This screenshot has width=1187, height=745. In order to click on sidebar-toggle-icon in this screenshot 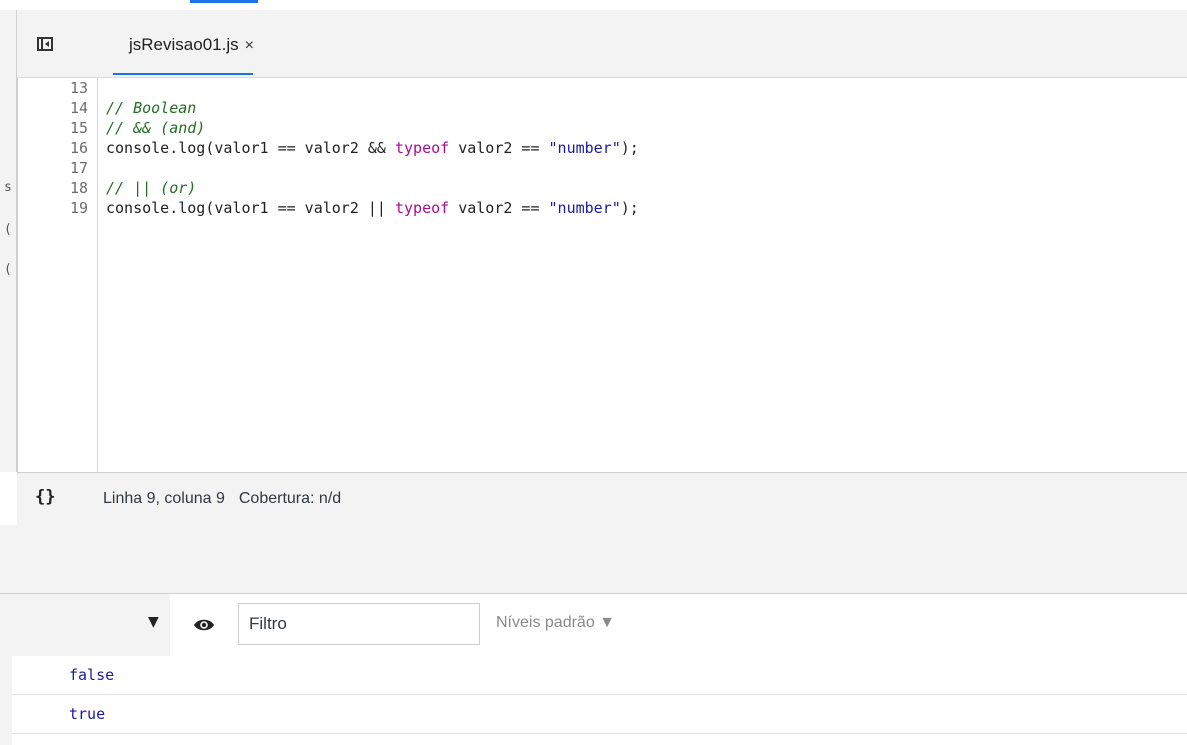, I will do `click(45, 44)`.